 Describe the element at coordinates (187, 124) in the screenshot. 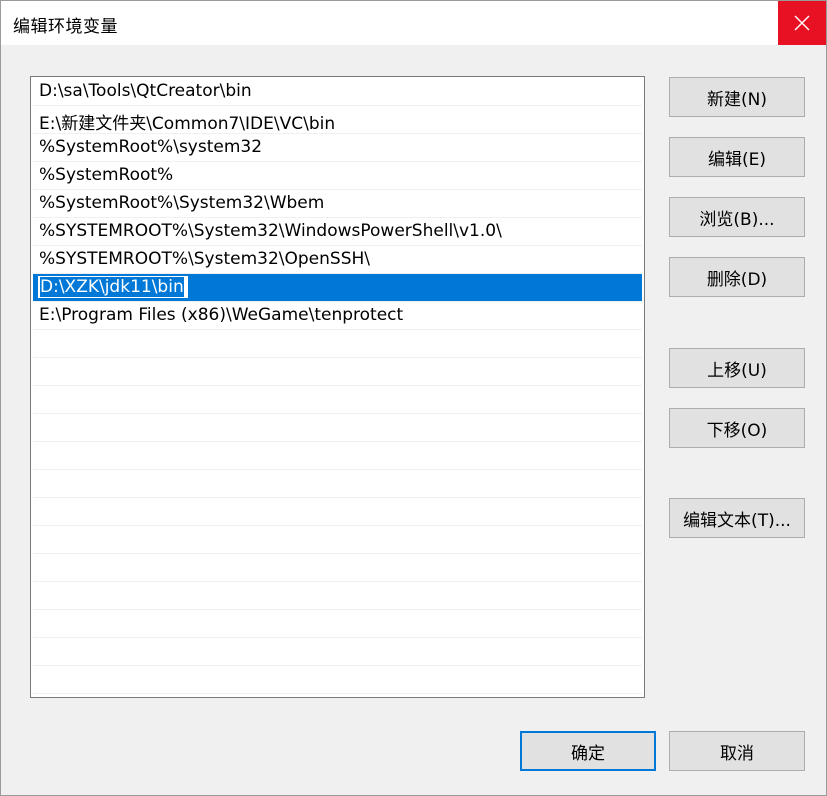

I see `list-item-text: E:\新建文件夹\Common7\IDE\VC\bin` at that location.